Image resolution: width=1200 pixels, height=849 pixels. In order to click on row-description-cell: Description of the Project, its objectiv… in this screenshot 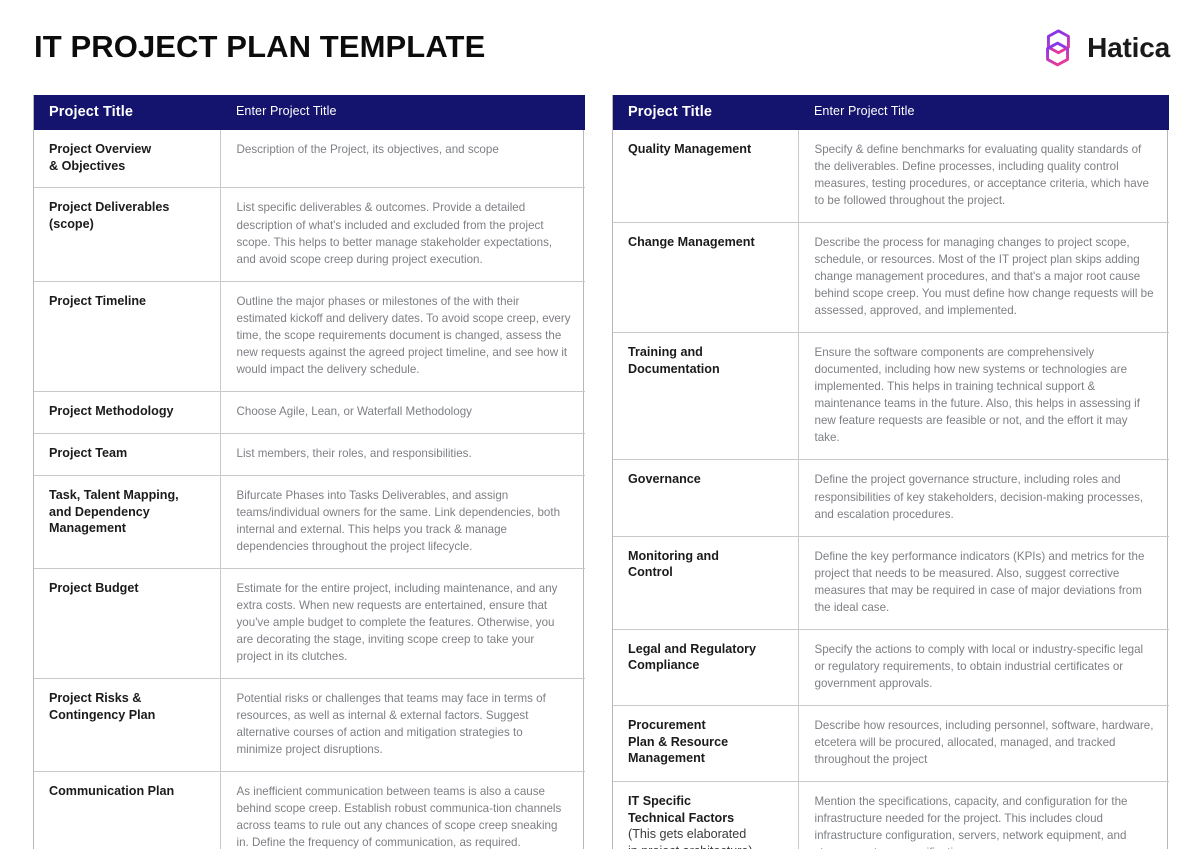, I will do `click(402, 159)`.